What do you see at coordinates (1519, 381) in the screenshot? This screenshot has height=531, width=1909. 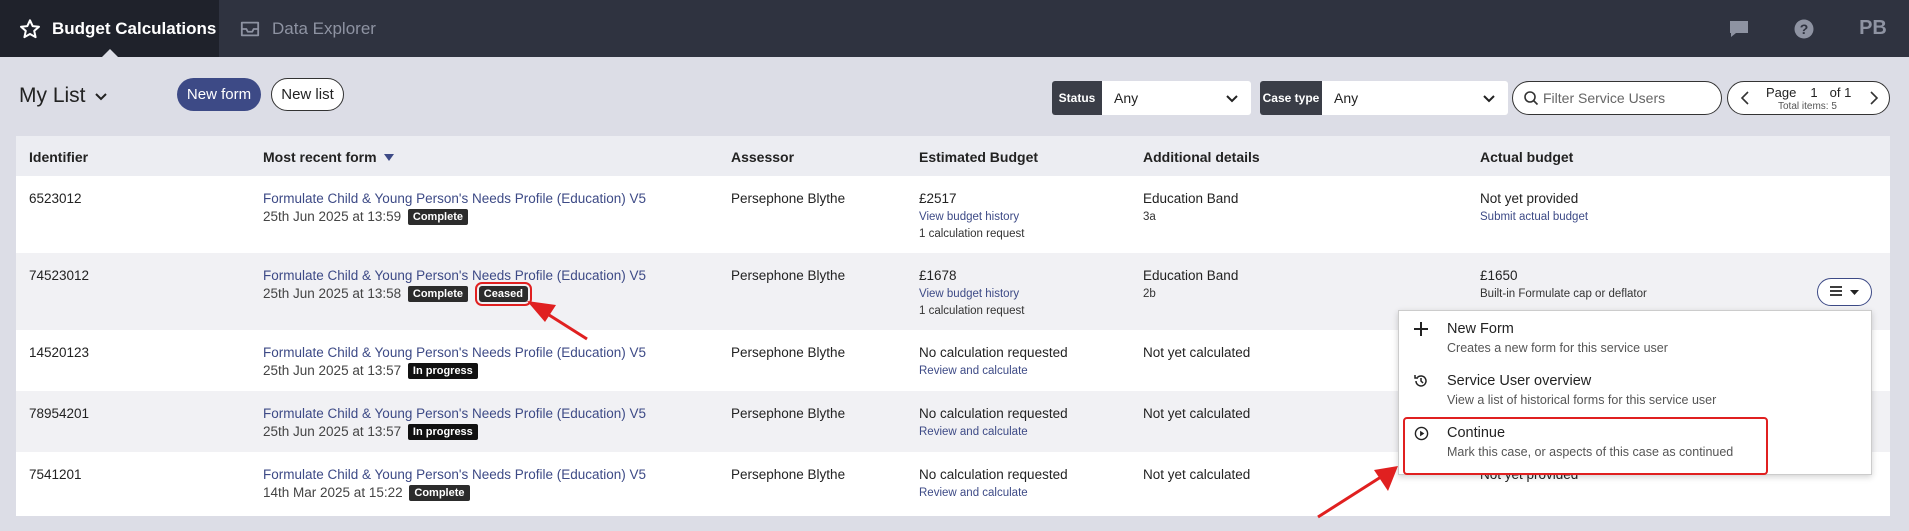 I see `menu-item-title: Service User overview` at bounding box center [1519, 381].